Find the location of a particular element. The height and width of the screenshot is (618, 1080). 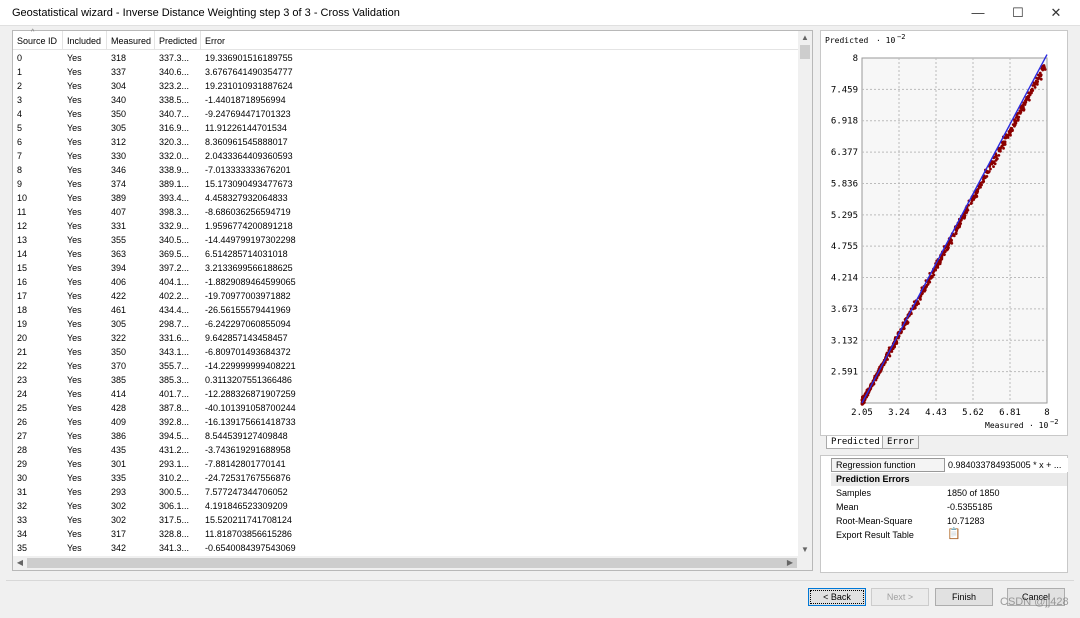

table-row: 11 Yes 407 398.3... -8.686036256594719 is located at coordinates (406, 212).